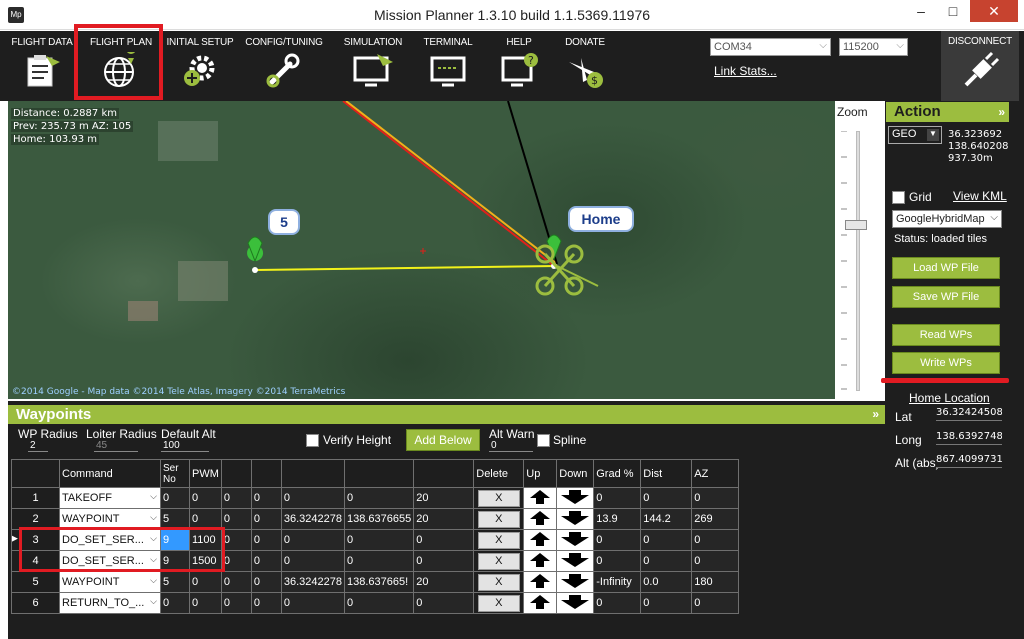 The image size is (1024, 639). I want to click on column-header: Ser No, so click(175, 473).